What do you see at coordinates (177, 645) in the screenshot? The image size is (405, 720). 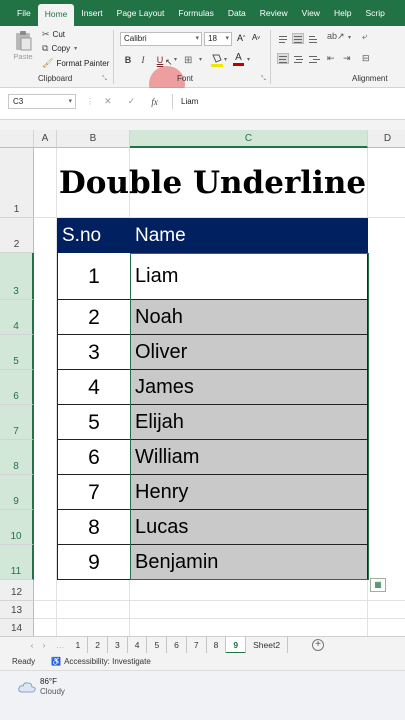 I see `sheet-tab: 6` at bounding box center [177, 645].